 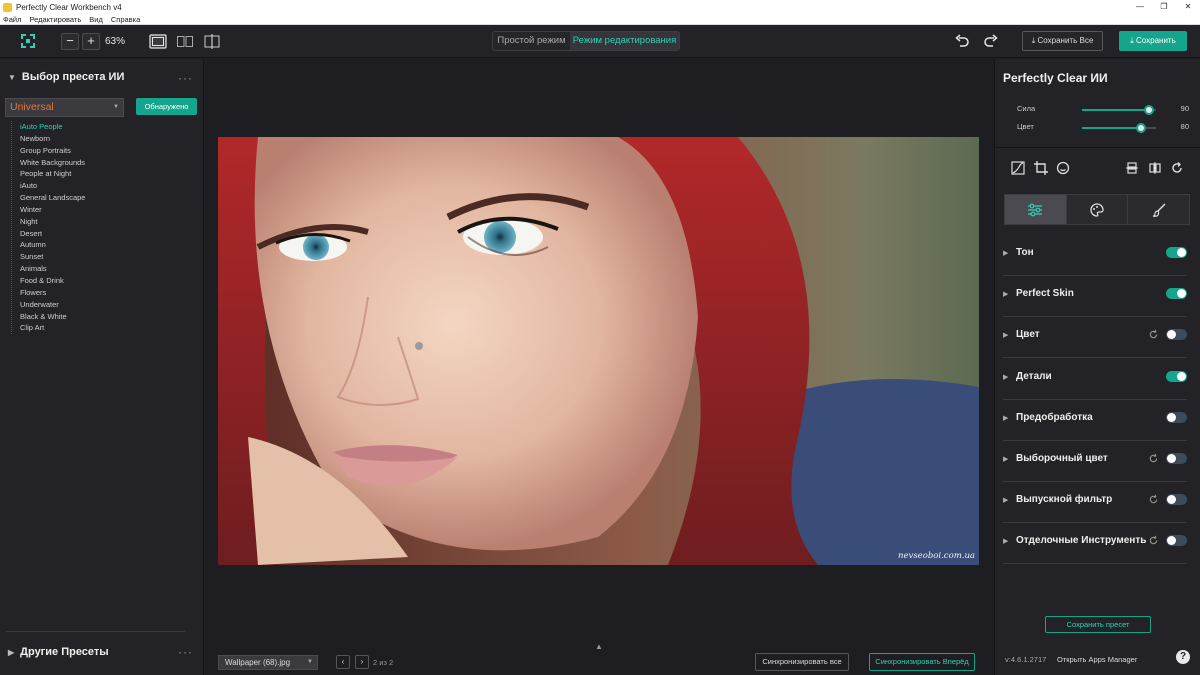 What do you see at coordinates (1119, 128) in the screenshot?
I see `color-track` at bounding box center [1119, 128].